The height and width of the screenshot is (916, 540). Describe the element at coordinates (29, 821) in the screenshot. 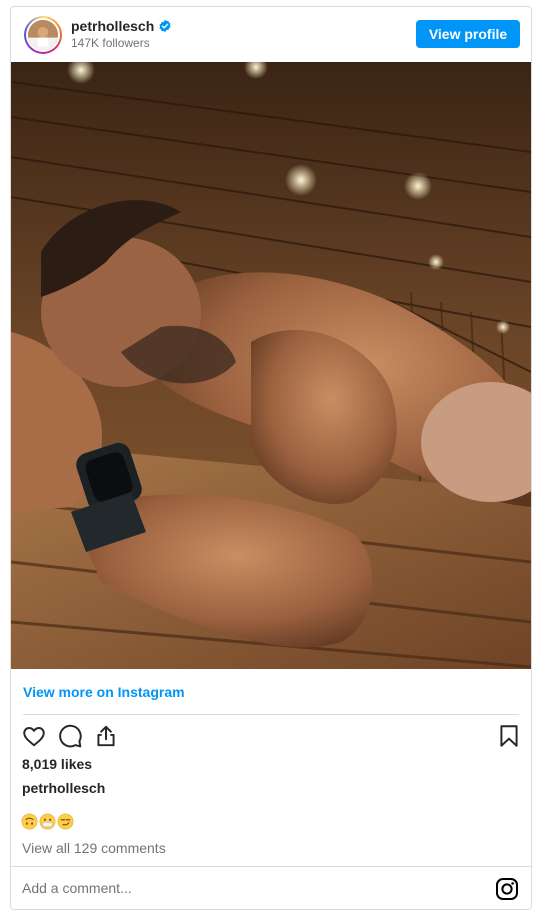

I see `upside-down-face-icon` at that location.